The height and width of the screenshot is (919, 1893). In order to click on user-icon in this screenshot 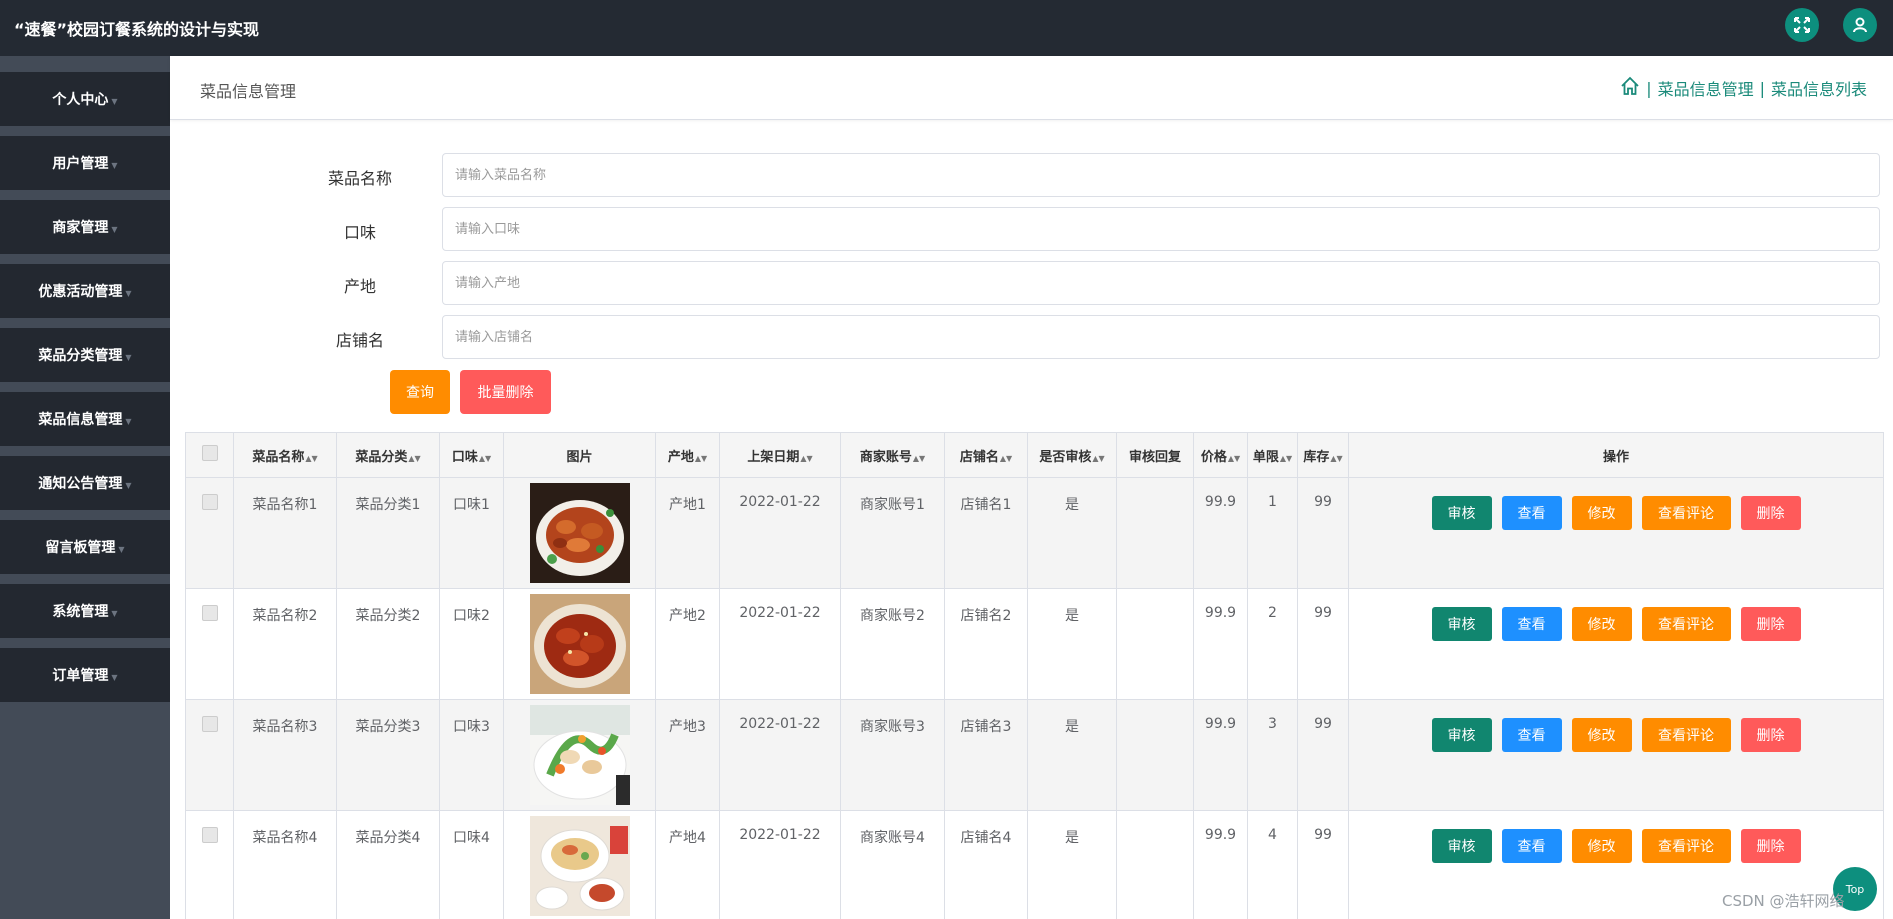, I will do `click(1860, 25)`.